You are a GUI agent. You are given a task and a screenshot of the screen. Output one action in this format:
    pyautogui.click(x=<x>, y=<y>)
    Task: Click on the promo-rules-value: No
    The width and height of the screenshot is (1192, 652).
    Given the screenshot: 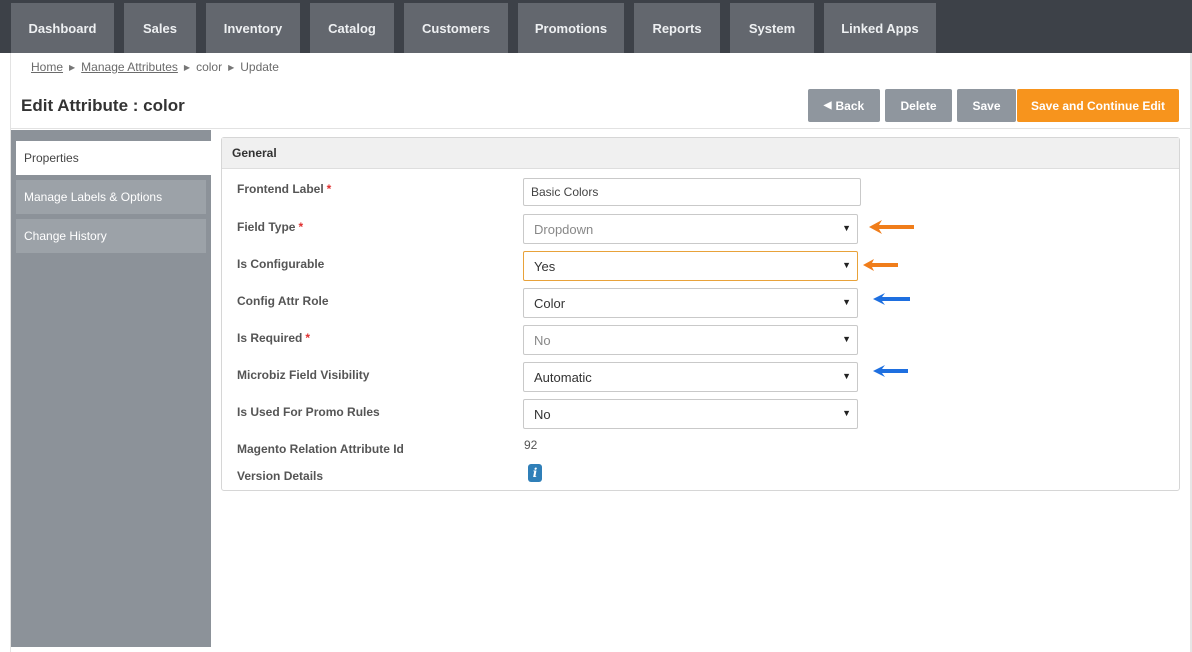 What is the action you would take?
    pyautogui.click(x=542, y=414)
    